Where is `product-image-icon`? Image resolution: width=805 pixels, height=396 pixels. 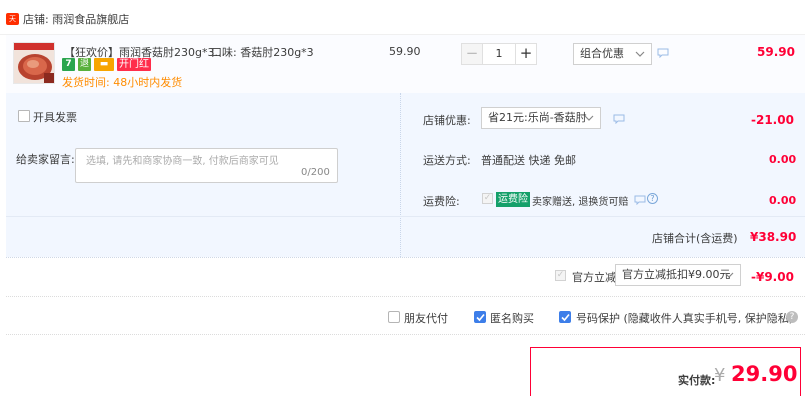
product-image-icon is located at coordinates (34, 63).